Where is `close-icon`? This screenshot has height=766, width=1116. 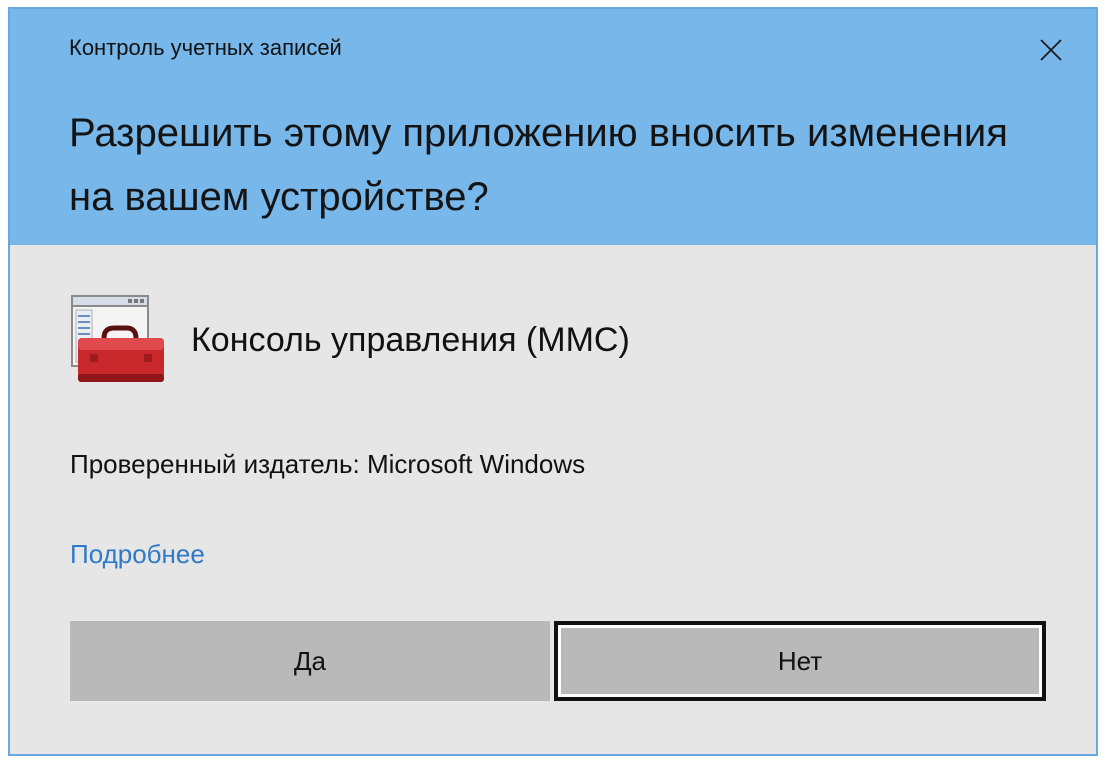
close-icon is located at coordinates (1051, 50).